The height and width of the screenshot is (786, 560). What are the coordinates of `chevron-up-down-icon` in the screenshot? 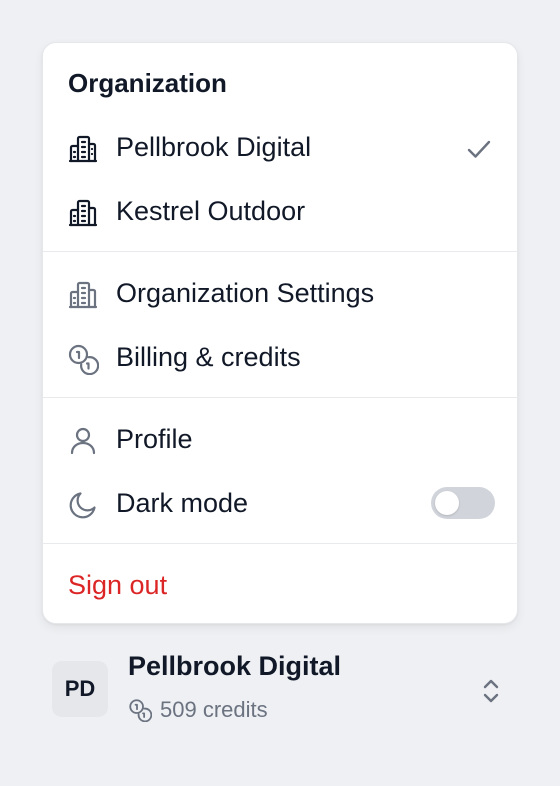 It's located at (491, 691).